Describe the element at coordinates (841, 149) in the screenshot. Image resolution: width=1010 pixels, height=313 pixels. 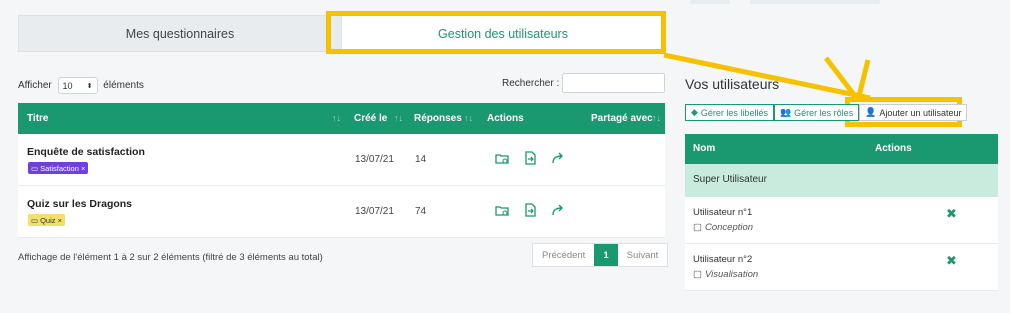
I see `users-table-header: Nom Actions` at that location.